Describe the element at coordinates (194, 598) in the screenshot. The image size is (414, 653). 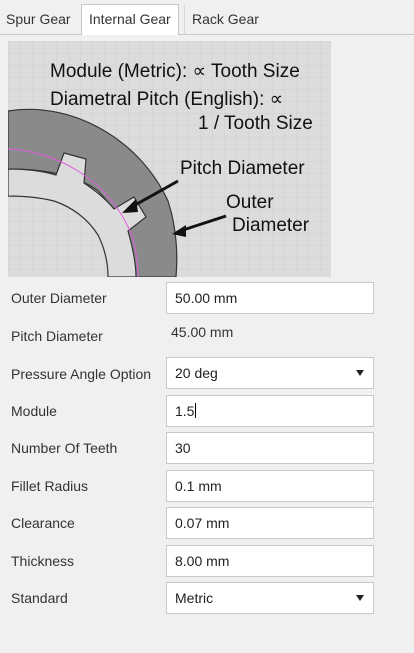
I see `standard-value: Metric` at that location.